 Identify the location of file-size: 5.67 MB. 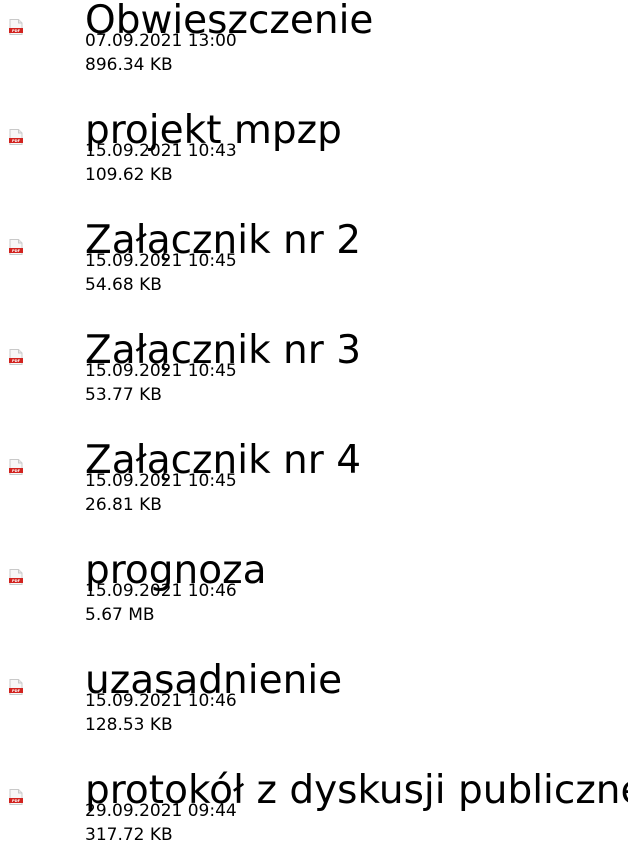
(120, 615).